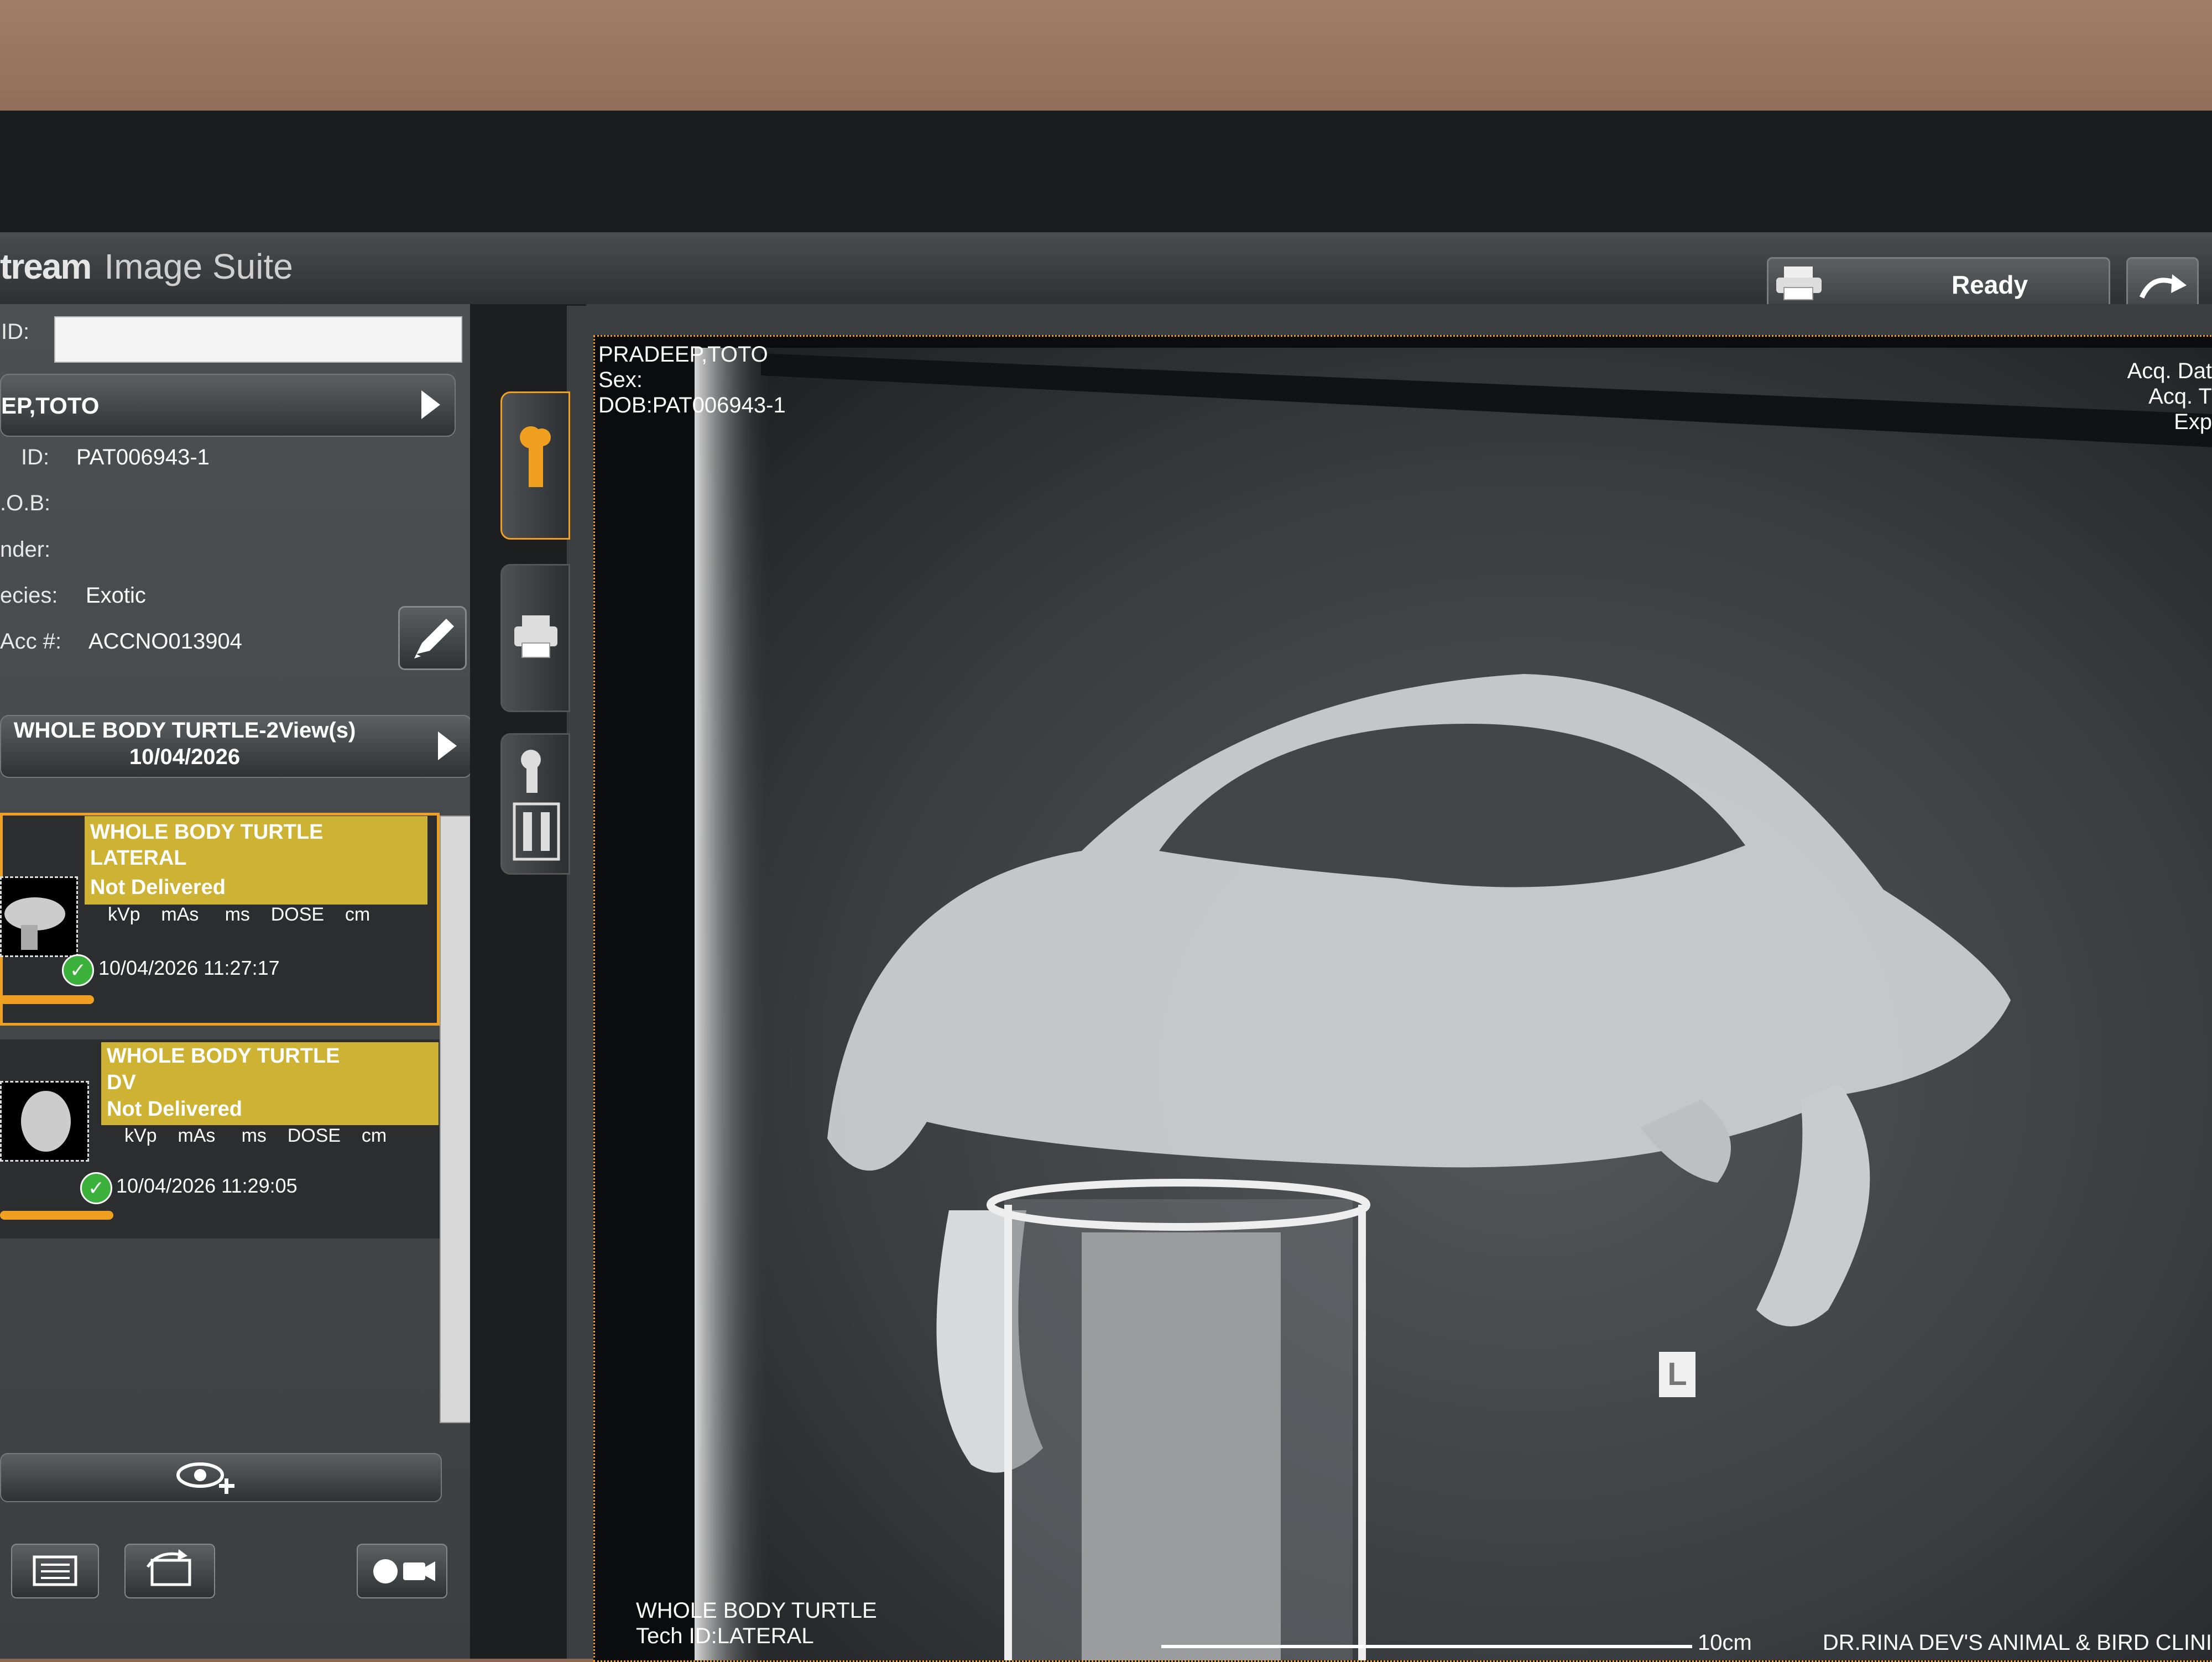 The image size is (2212, 1662). Describe the element at coordinates (621, 380) in the screenshot. I see `overlay-sex: Sex:` at that location.